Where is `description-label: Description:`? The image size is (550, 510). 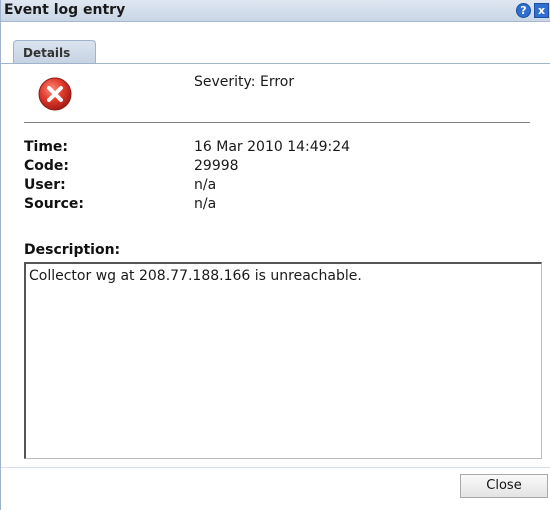
description-label: Description: is located at coordinates (72, 250).